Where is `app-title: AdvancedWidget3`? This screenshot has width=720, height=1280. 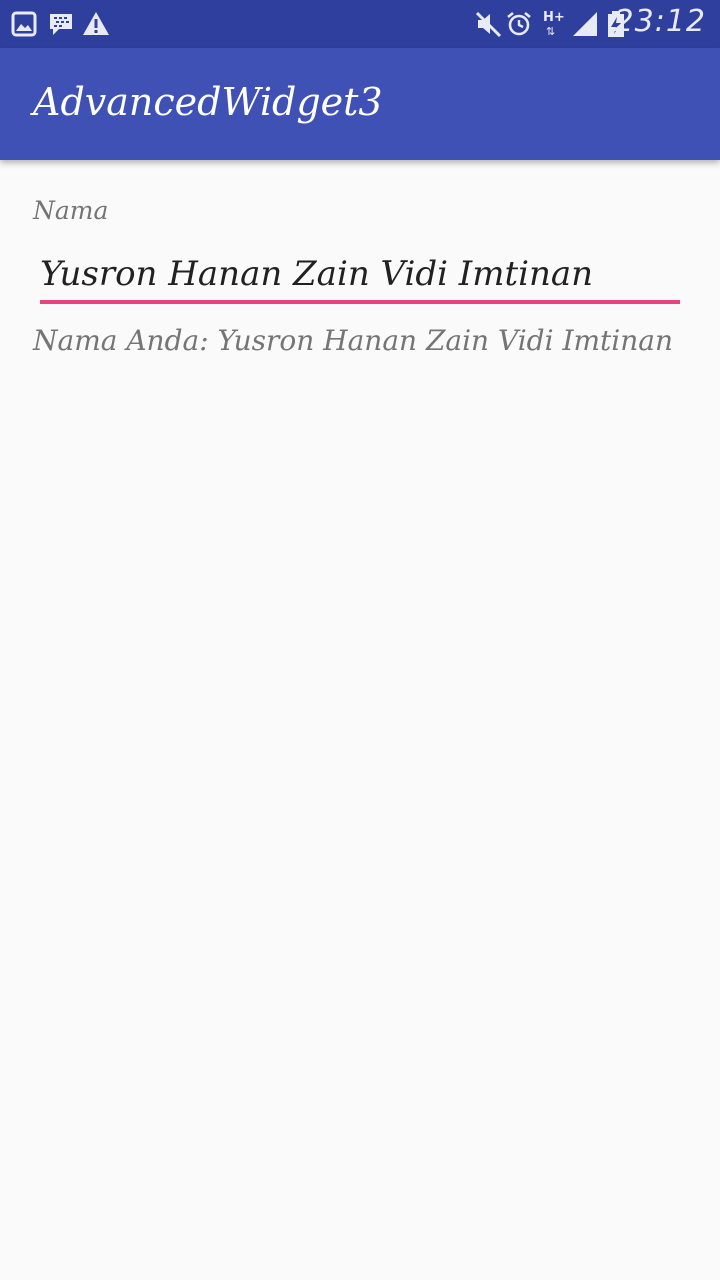
app-title: AdvancedWidget3 is located at coordinates (208, 102).